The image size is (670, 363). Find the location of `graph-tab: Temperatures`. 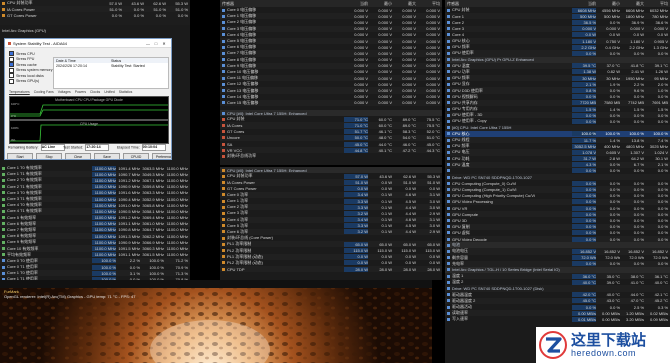

graph-tab: Temperatures is located at coordinates (19, 92).